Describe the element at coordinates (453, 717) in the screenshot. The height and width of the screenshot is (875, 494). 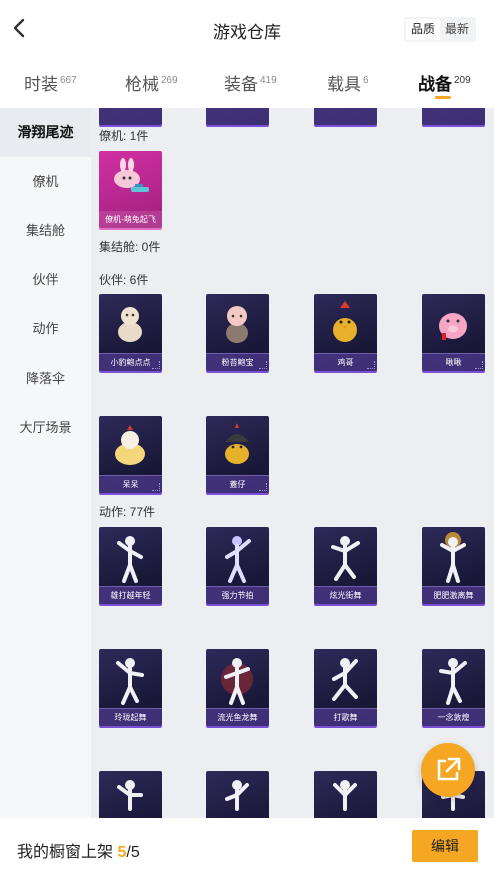
I see `item-name: 一念敦煌` at that location.